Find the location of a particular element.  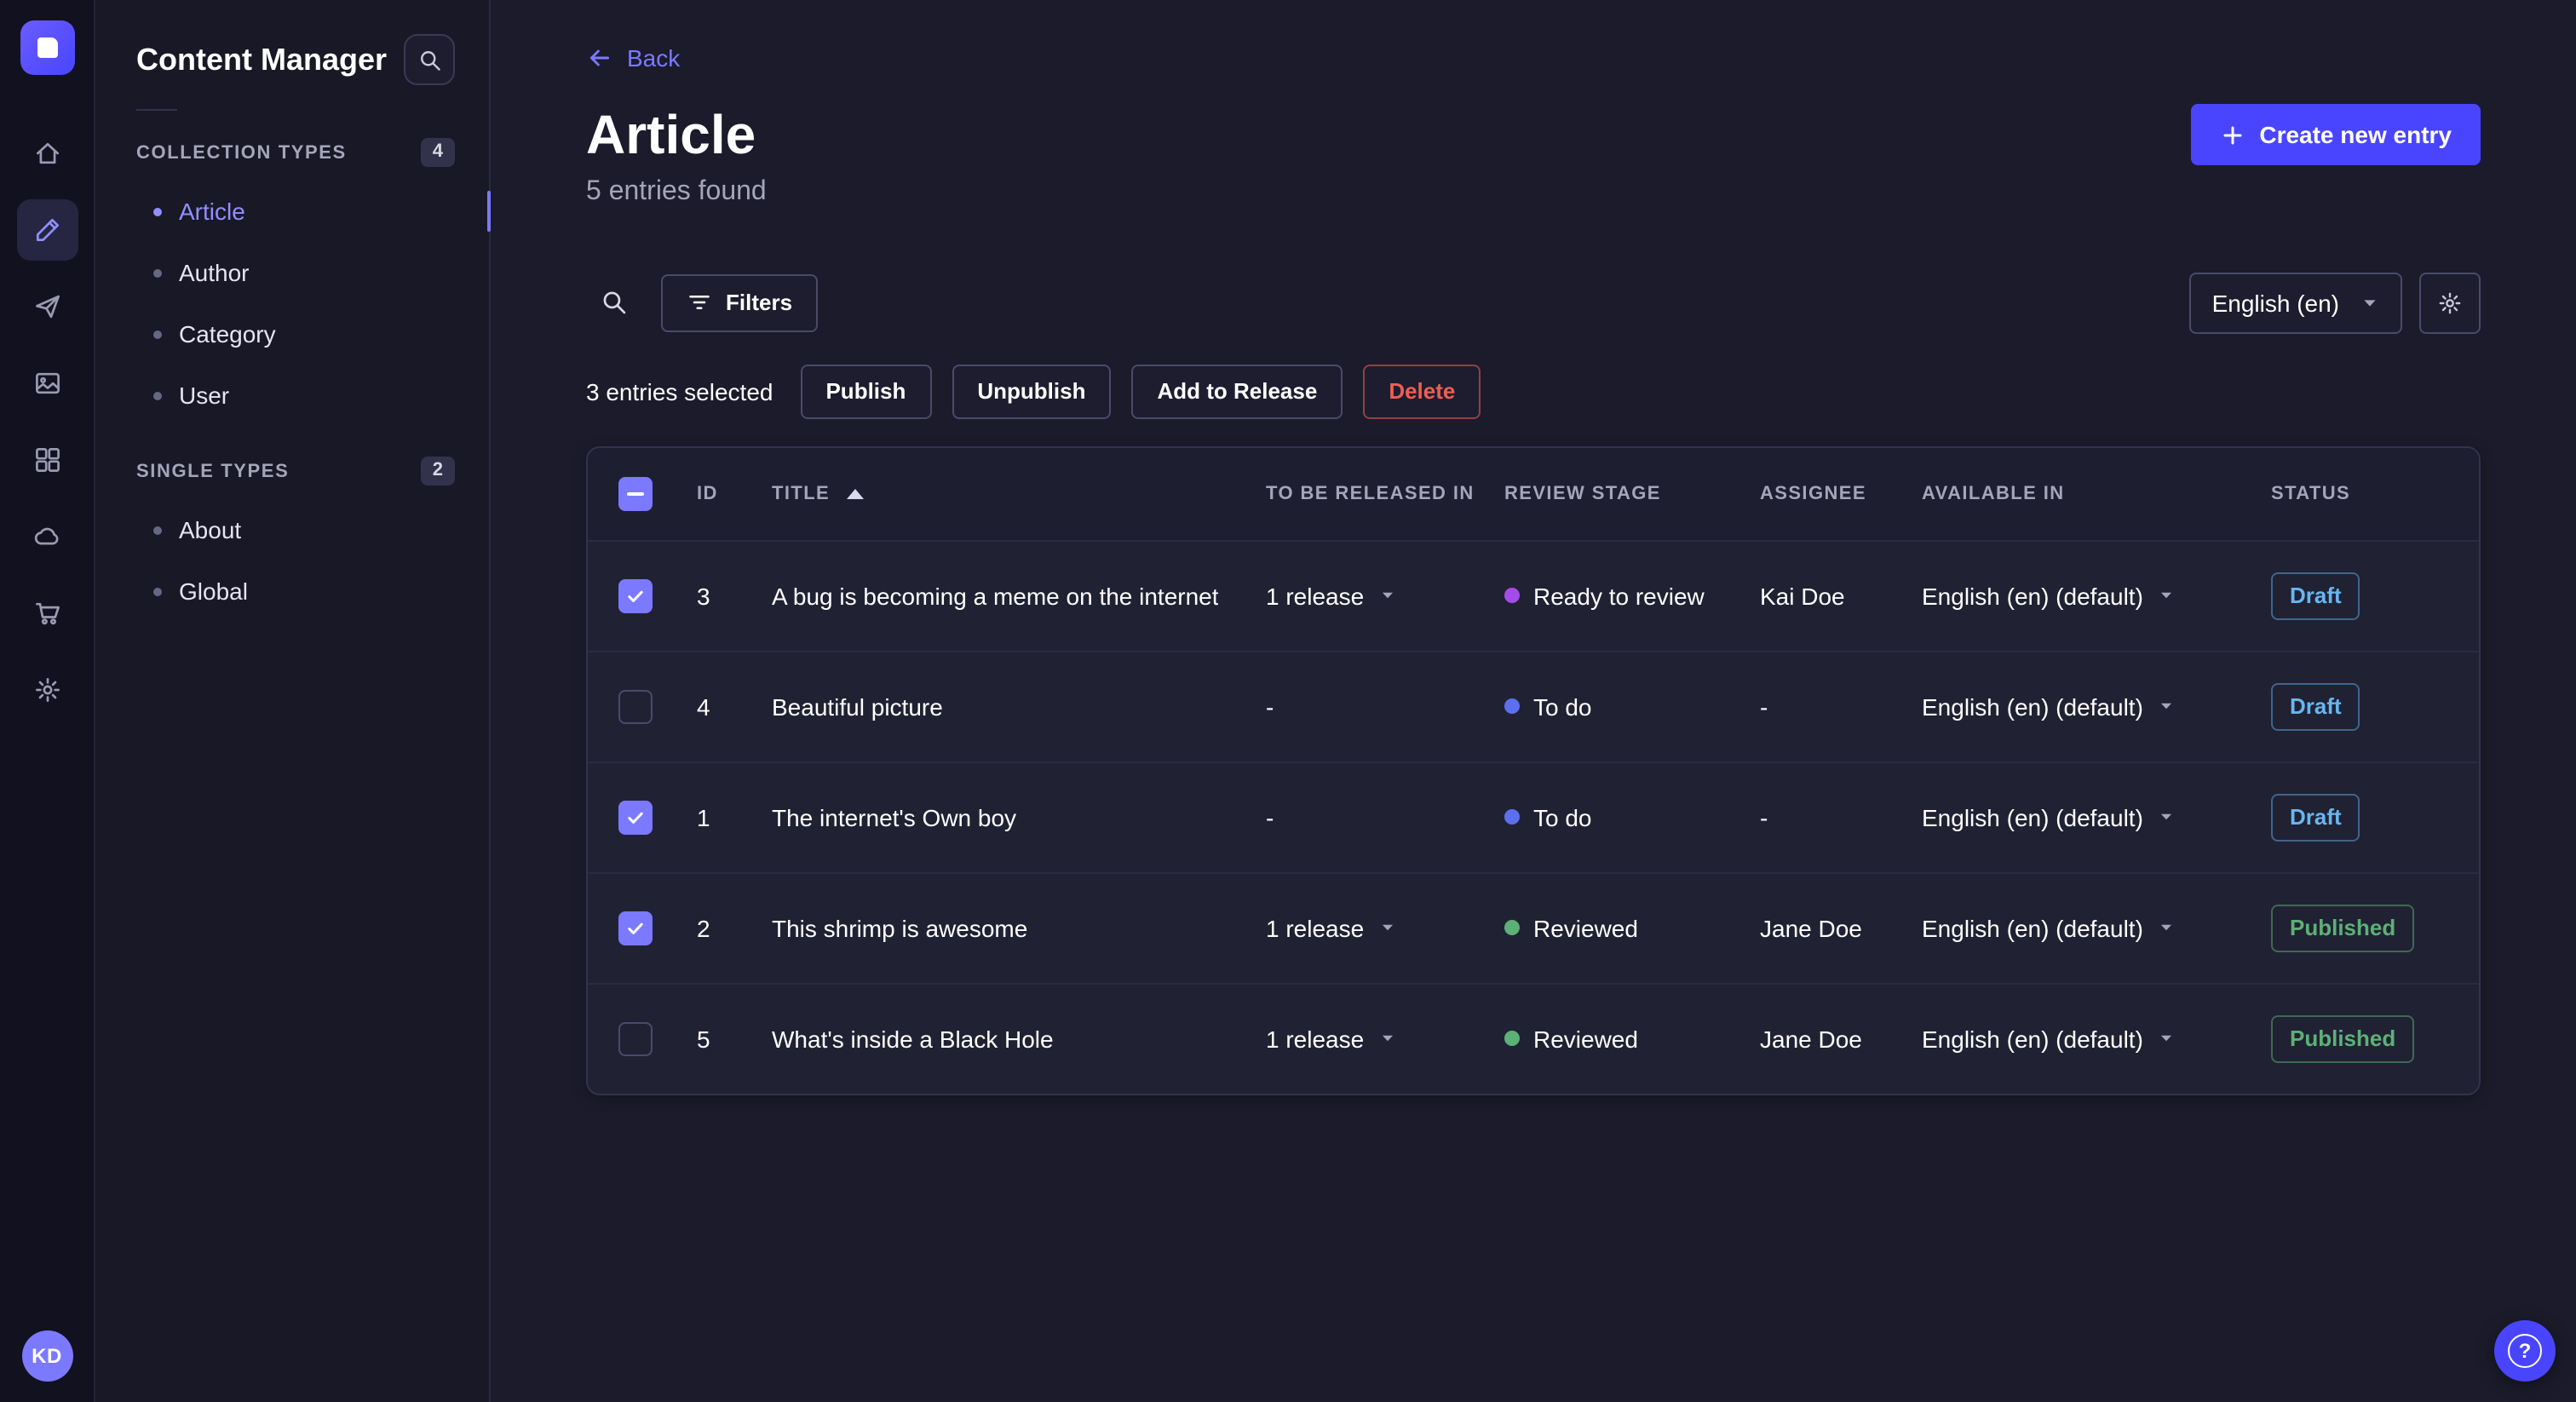

strapi-logo-mark is located at coordinates (47, 47).